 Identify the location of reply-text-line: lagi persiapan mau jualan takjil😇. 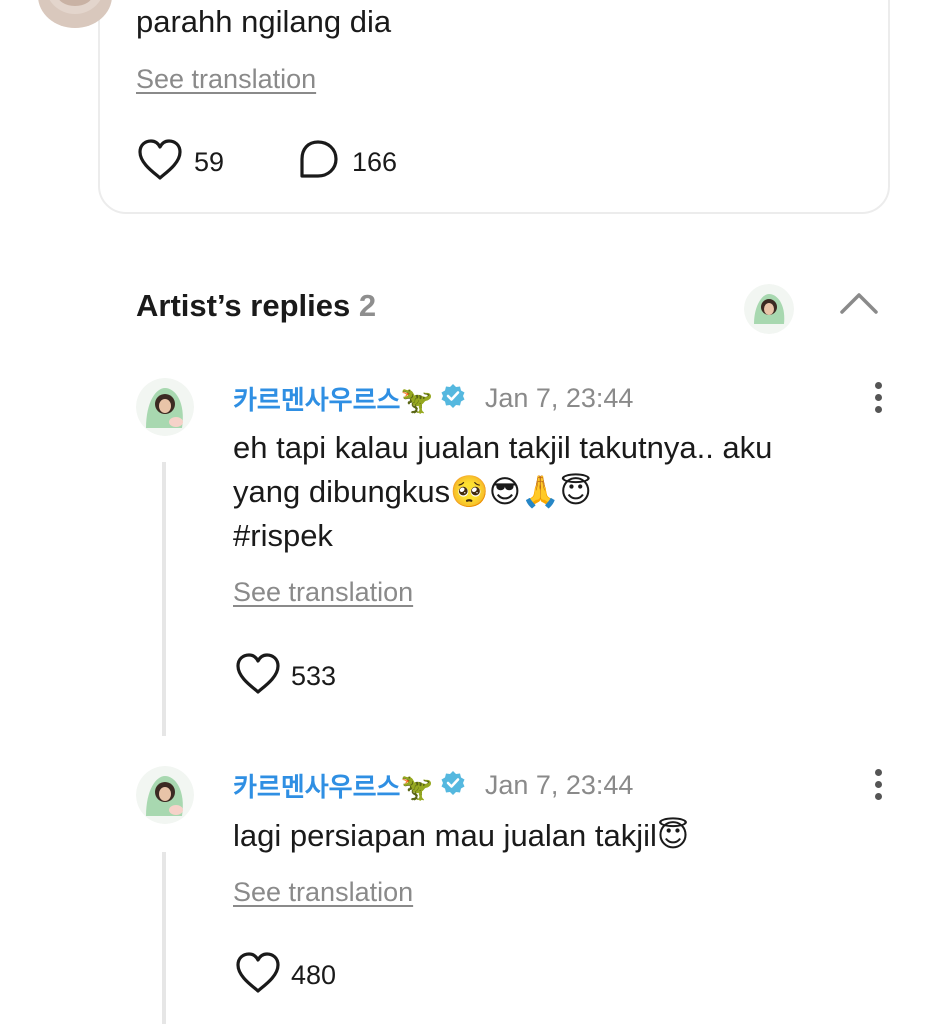
(461, 835).